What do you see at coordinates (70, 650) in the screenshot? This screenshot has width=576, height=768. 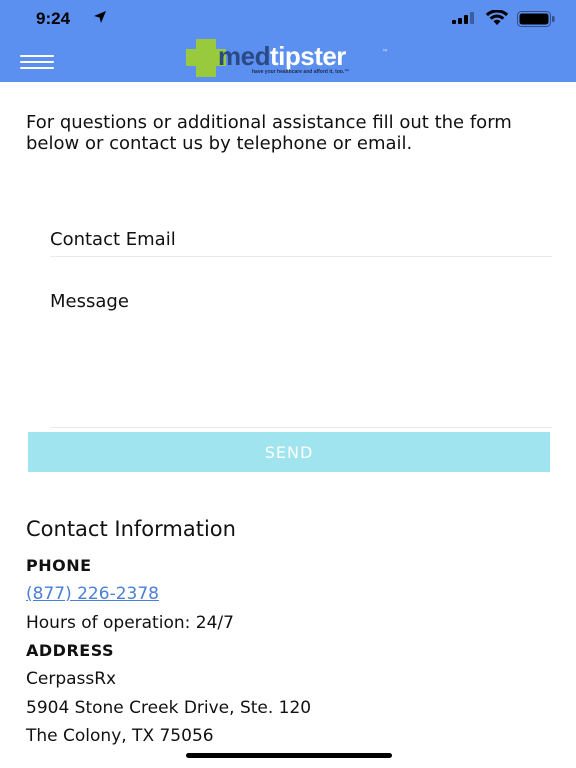 I see `address-label: ADDRESS` at bounding box center [70, 650].